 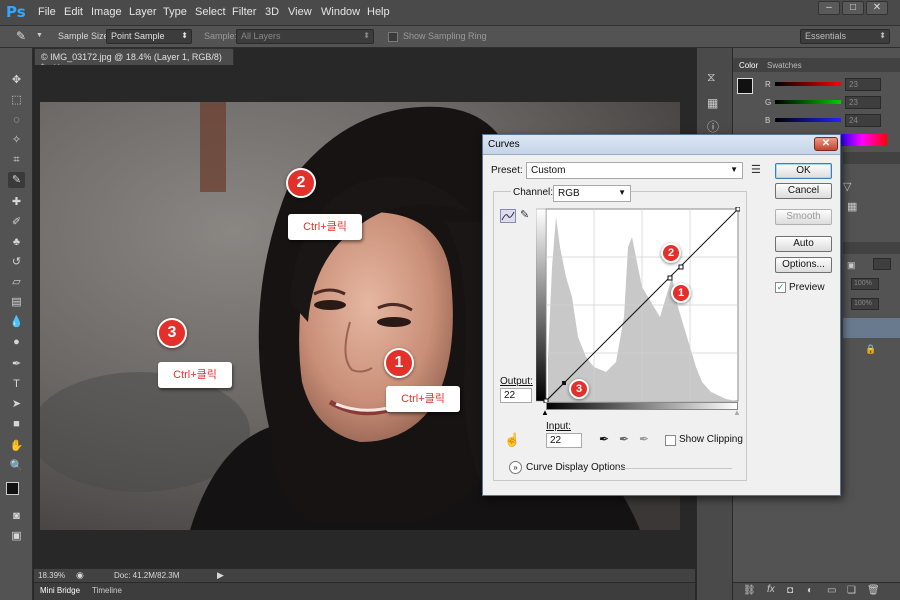 What do you see at coordinates (808, 84) in the screenshot?
I see `slider-r` at bounding box center [808, 84].